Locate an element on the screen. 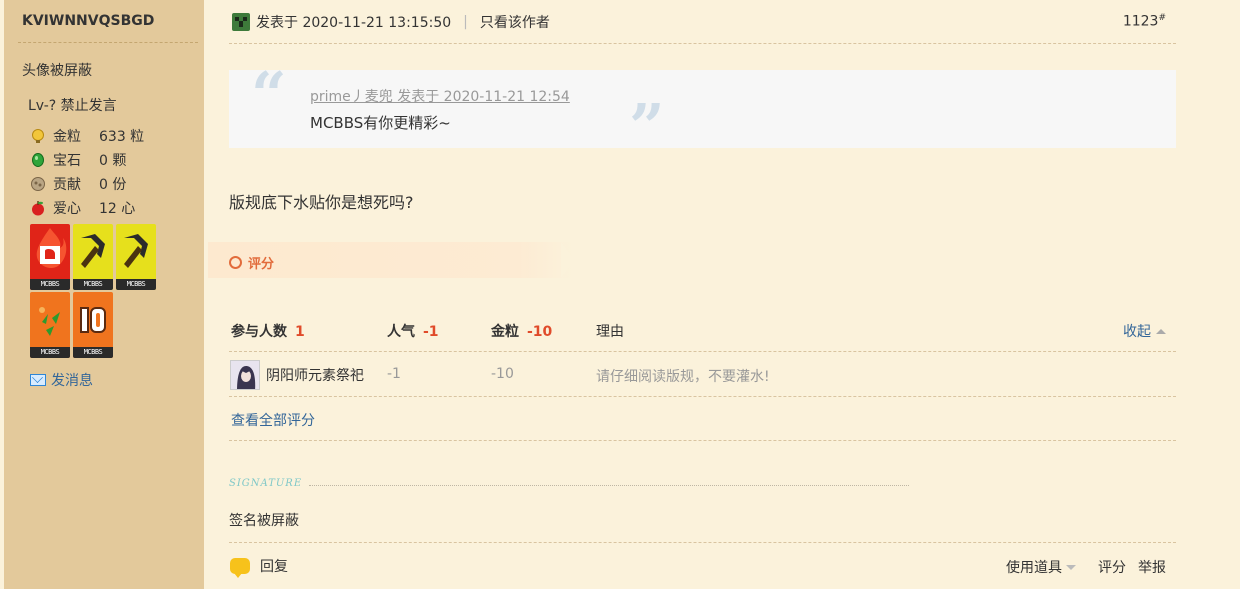  avatar-placeholder: 头像被屏蔽 is located at coordinates (57, 71).